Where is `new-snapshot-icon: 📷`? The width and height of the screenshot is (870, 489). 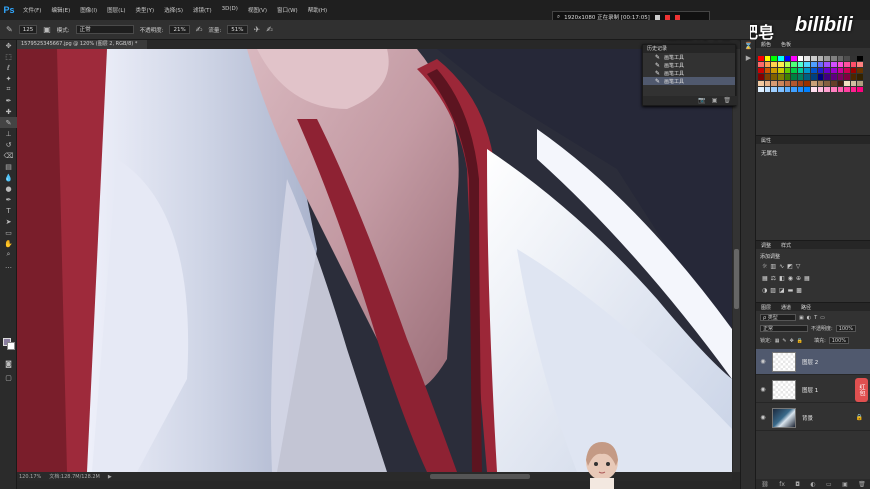 new-snapshot-icon: 📷 is located at coordinates (701, 100).